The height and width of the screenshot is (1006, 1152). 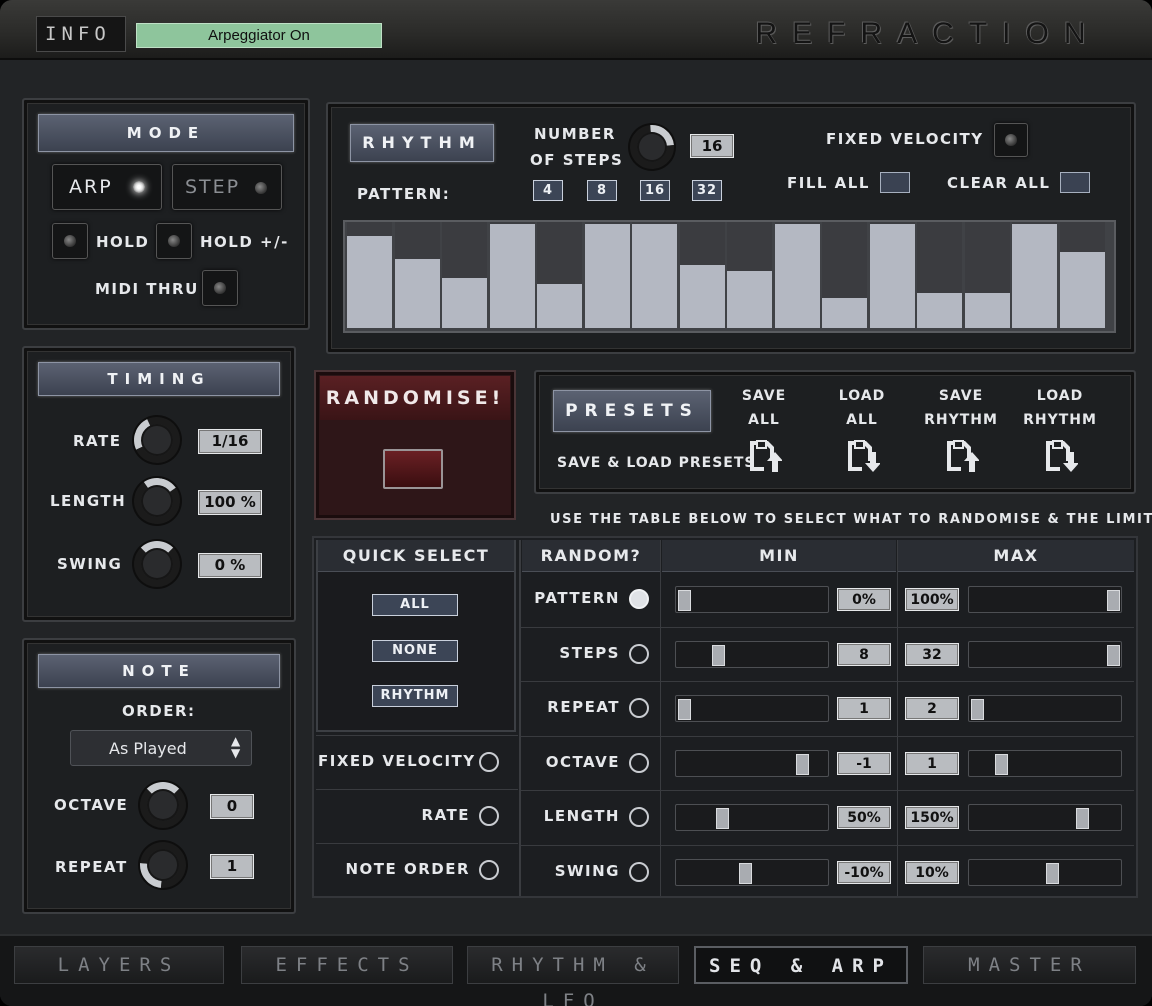 I want to click on quick-select-none-button: NONE, so click(x=415, y=651).